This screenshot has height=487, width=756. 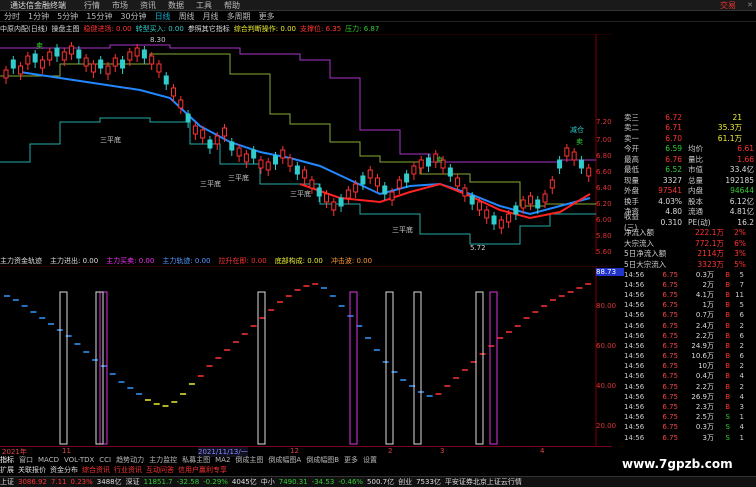 I want to click on link-extend: 扩展, so click(x=7, y=470).